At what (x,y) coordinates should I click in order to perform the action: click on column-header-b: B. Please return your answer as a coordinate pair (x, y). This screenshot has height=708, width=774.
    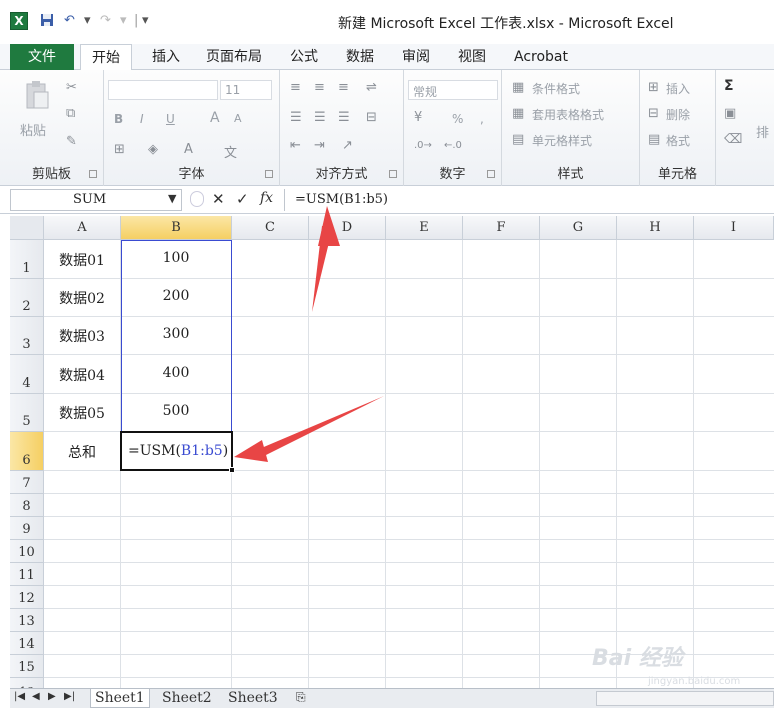
    Looking at the image, I should click on (176, 228).